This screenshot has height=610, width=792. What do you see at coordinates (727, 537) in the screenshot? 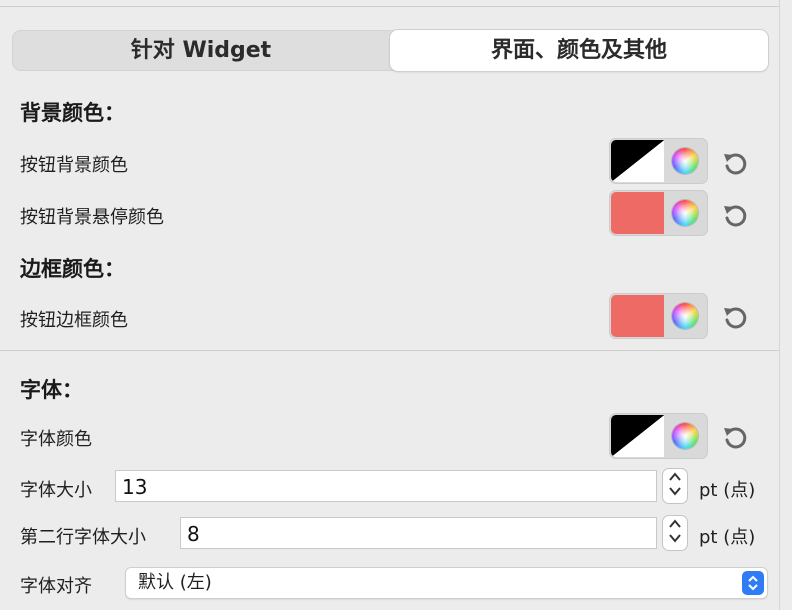
I see `second-line-size-unit: pt (点)` at bounding box center [727, 537].